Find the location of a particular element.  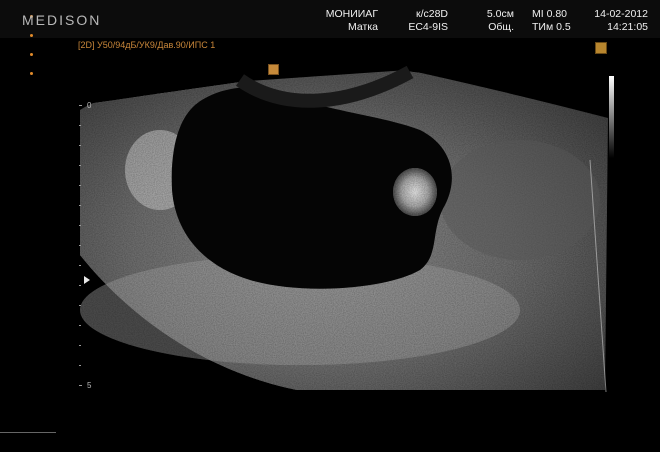

echogenic-nodule is located at coordinates (415, 192).